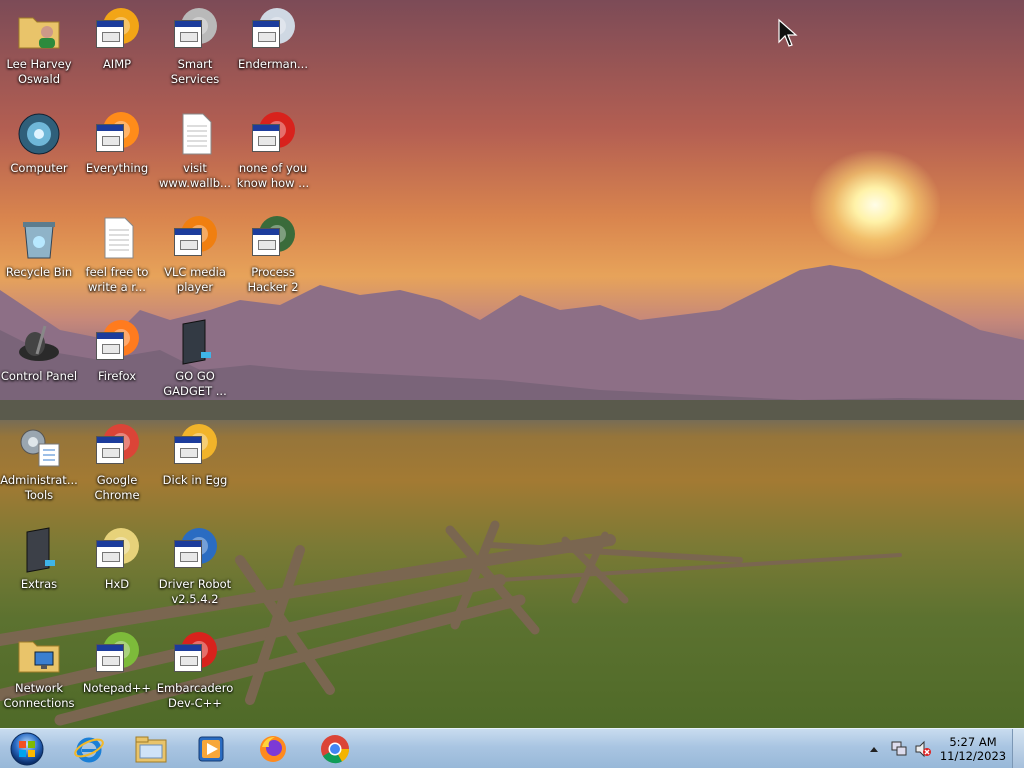 Image resolution: width=1024 pixels, height=768 pixels. Describe the element at coordinates (195, 591) in the screenshot. I see `desktop-icon-label: Driver Robot v2.5.4.2` at that location.